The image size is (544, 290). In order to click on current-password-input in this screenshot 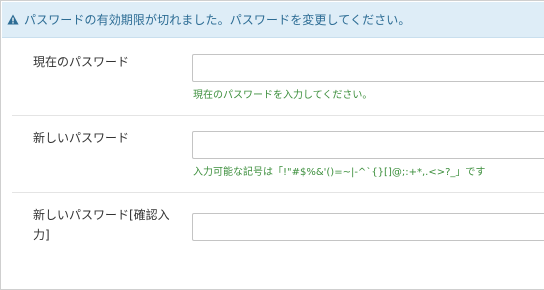, I will do `click(368, 68)`.